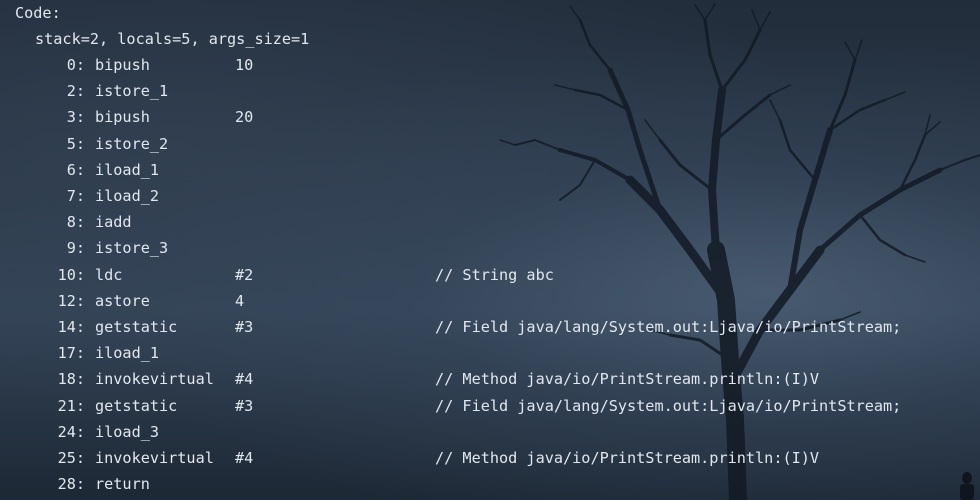  Describe the element at coordinates (132, 91) in the screenshot. I see `instruction-opcode: istore_1` at that location.